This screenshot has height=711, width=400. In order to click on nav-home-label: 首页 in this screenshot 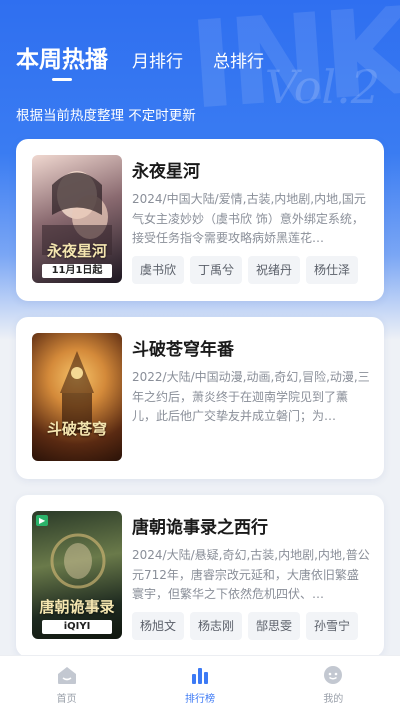, I will do `click(66, 699)`.